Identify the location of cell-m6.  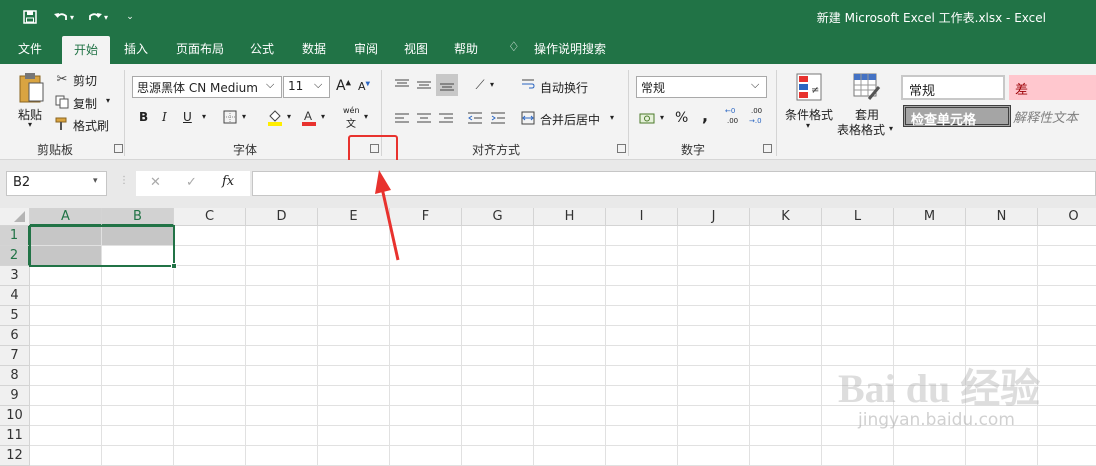
(930, 336).